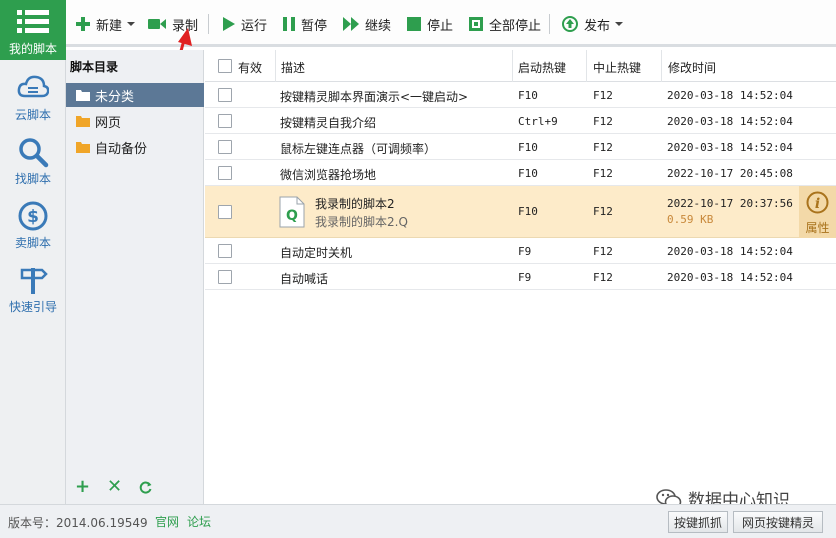  What do you see at coordinates (114, 486) in the screenshot?
I see `delete-folder-icon: ✕` at bounding box center [114, 486].